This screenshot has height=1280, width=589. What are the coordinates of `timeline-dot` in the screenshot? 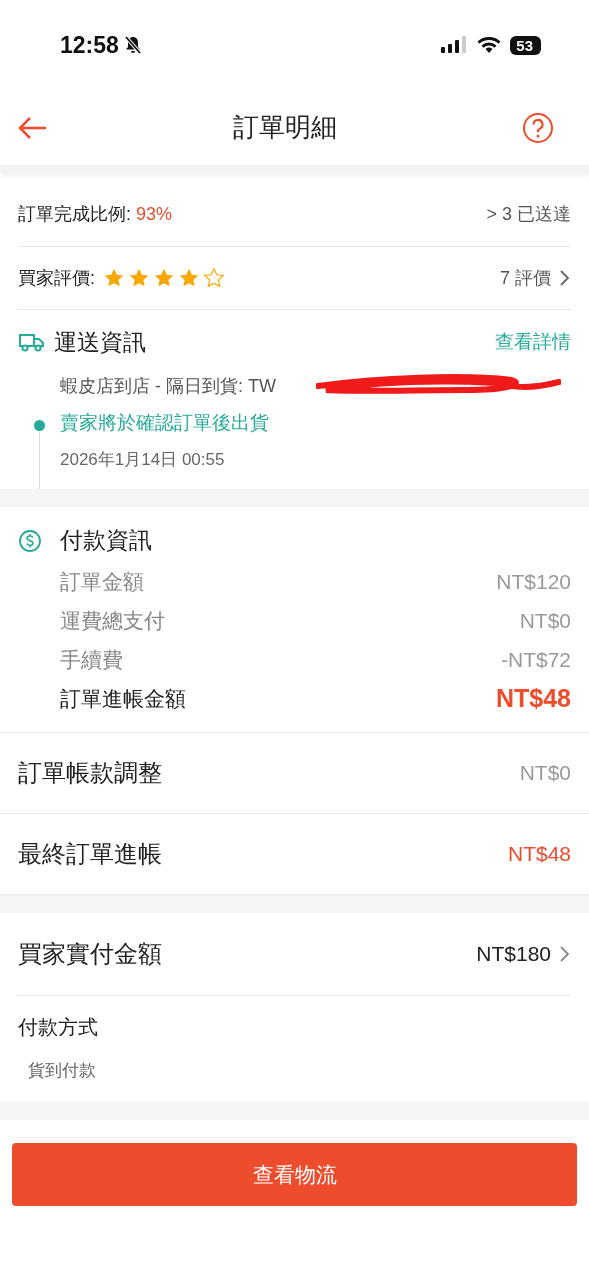 It's located at (39, 425).